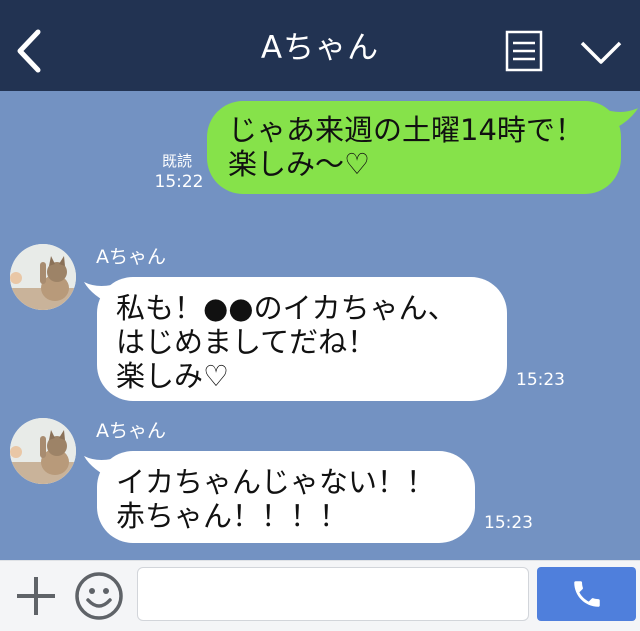 This screenshot has width=640, height=631. I want to click on message-input, so click(333, 594).